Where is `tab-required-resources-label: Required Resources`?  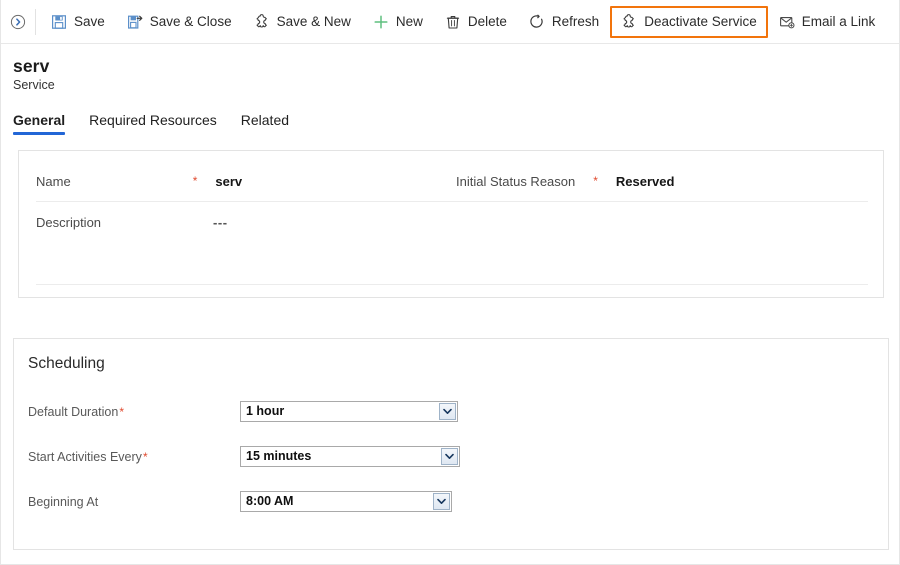 tab-required-resources-label: Required Resources is located at coordinates (153, 120).